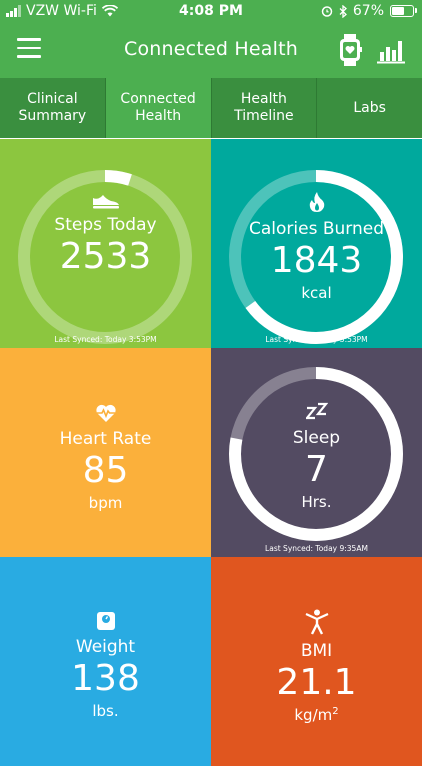 The image size is (422, 766). Describe the element at coordinates (316, 260) in the screenshot. I see `calories-value: 1843` at that location.